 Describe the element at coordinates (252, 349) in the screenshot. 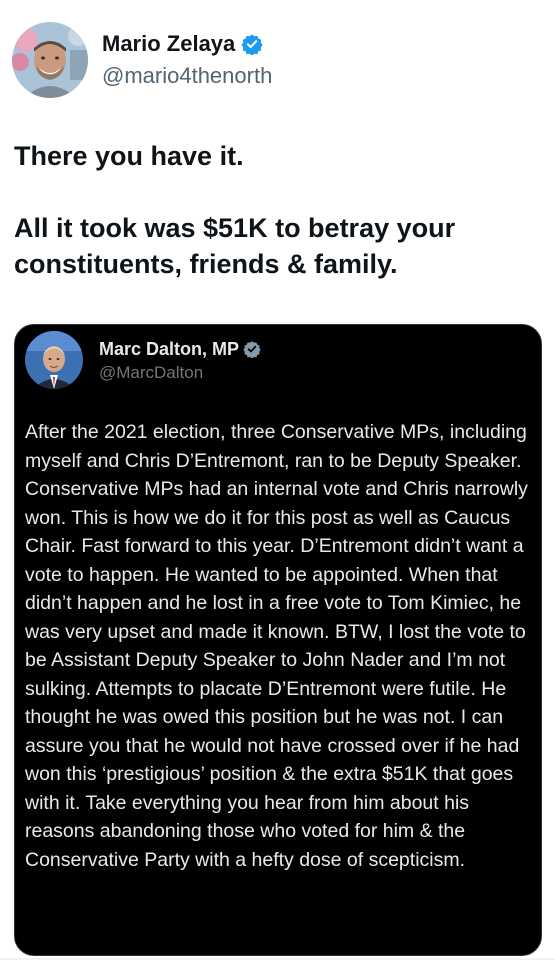

I see `gray-verified-badge-icon` at that location.